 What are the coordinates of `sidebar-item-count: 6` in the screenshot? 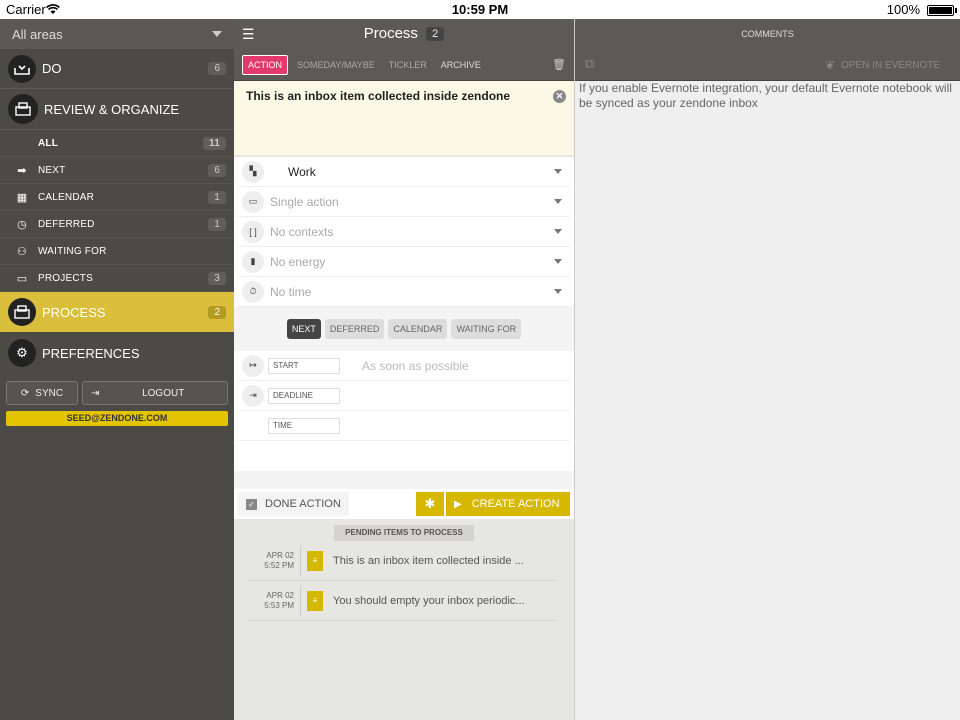 It's located at (217, 170).